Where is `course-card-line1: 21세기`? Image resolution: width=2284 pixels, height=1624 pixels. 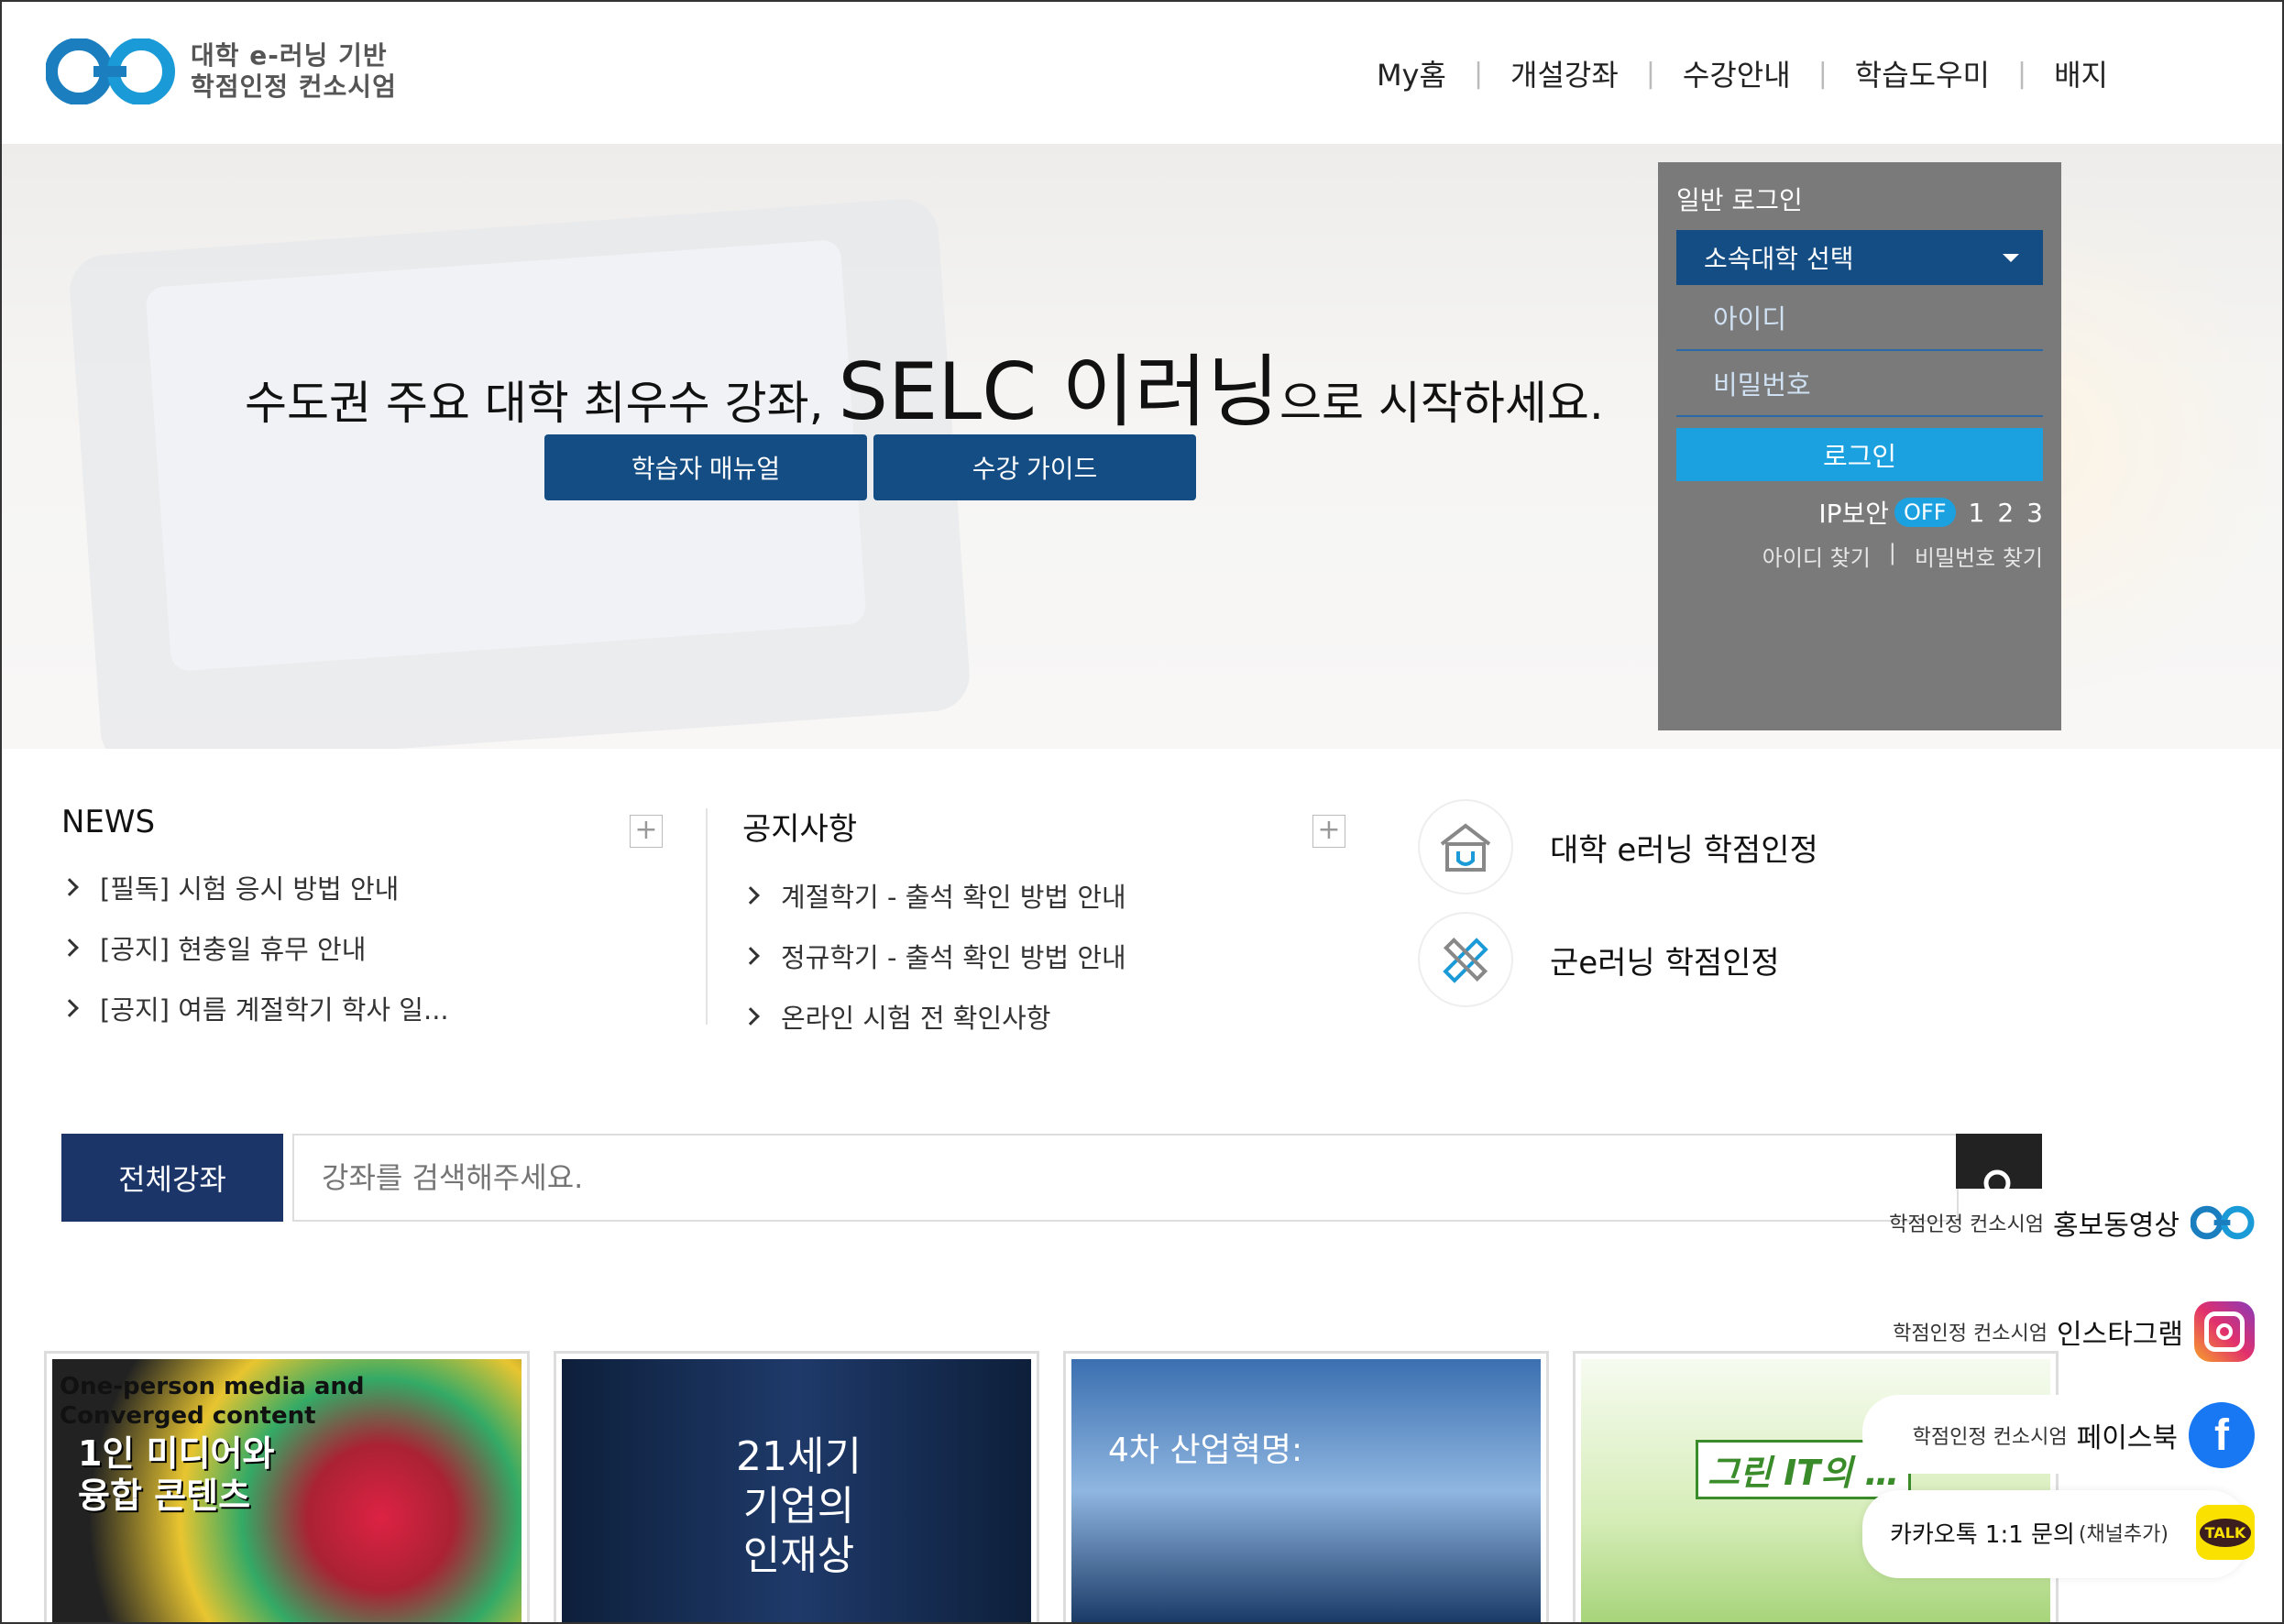
course-card-line1: 21세기 is located at coordinates (799, 1456).